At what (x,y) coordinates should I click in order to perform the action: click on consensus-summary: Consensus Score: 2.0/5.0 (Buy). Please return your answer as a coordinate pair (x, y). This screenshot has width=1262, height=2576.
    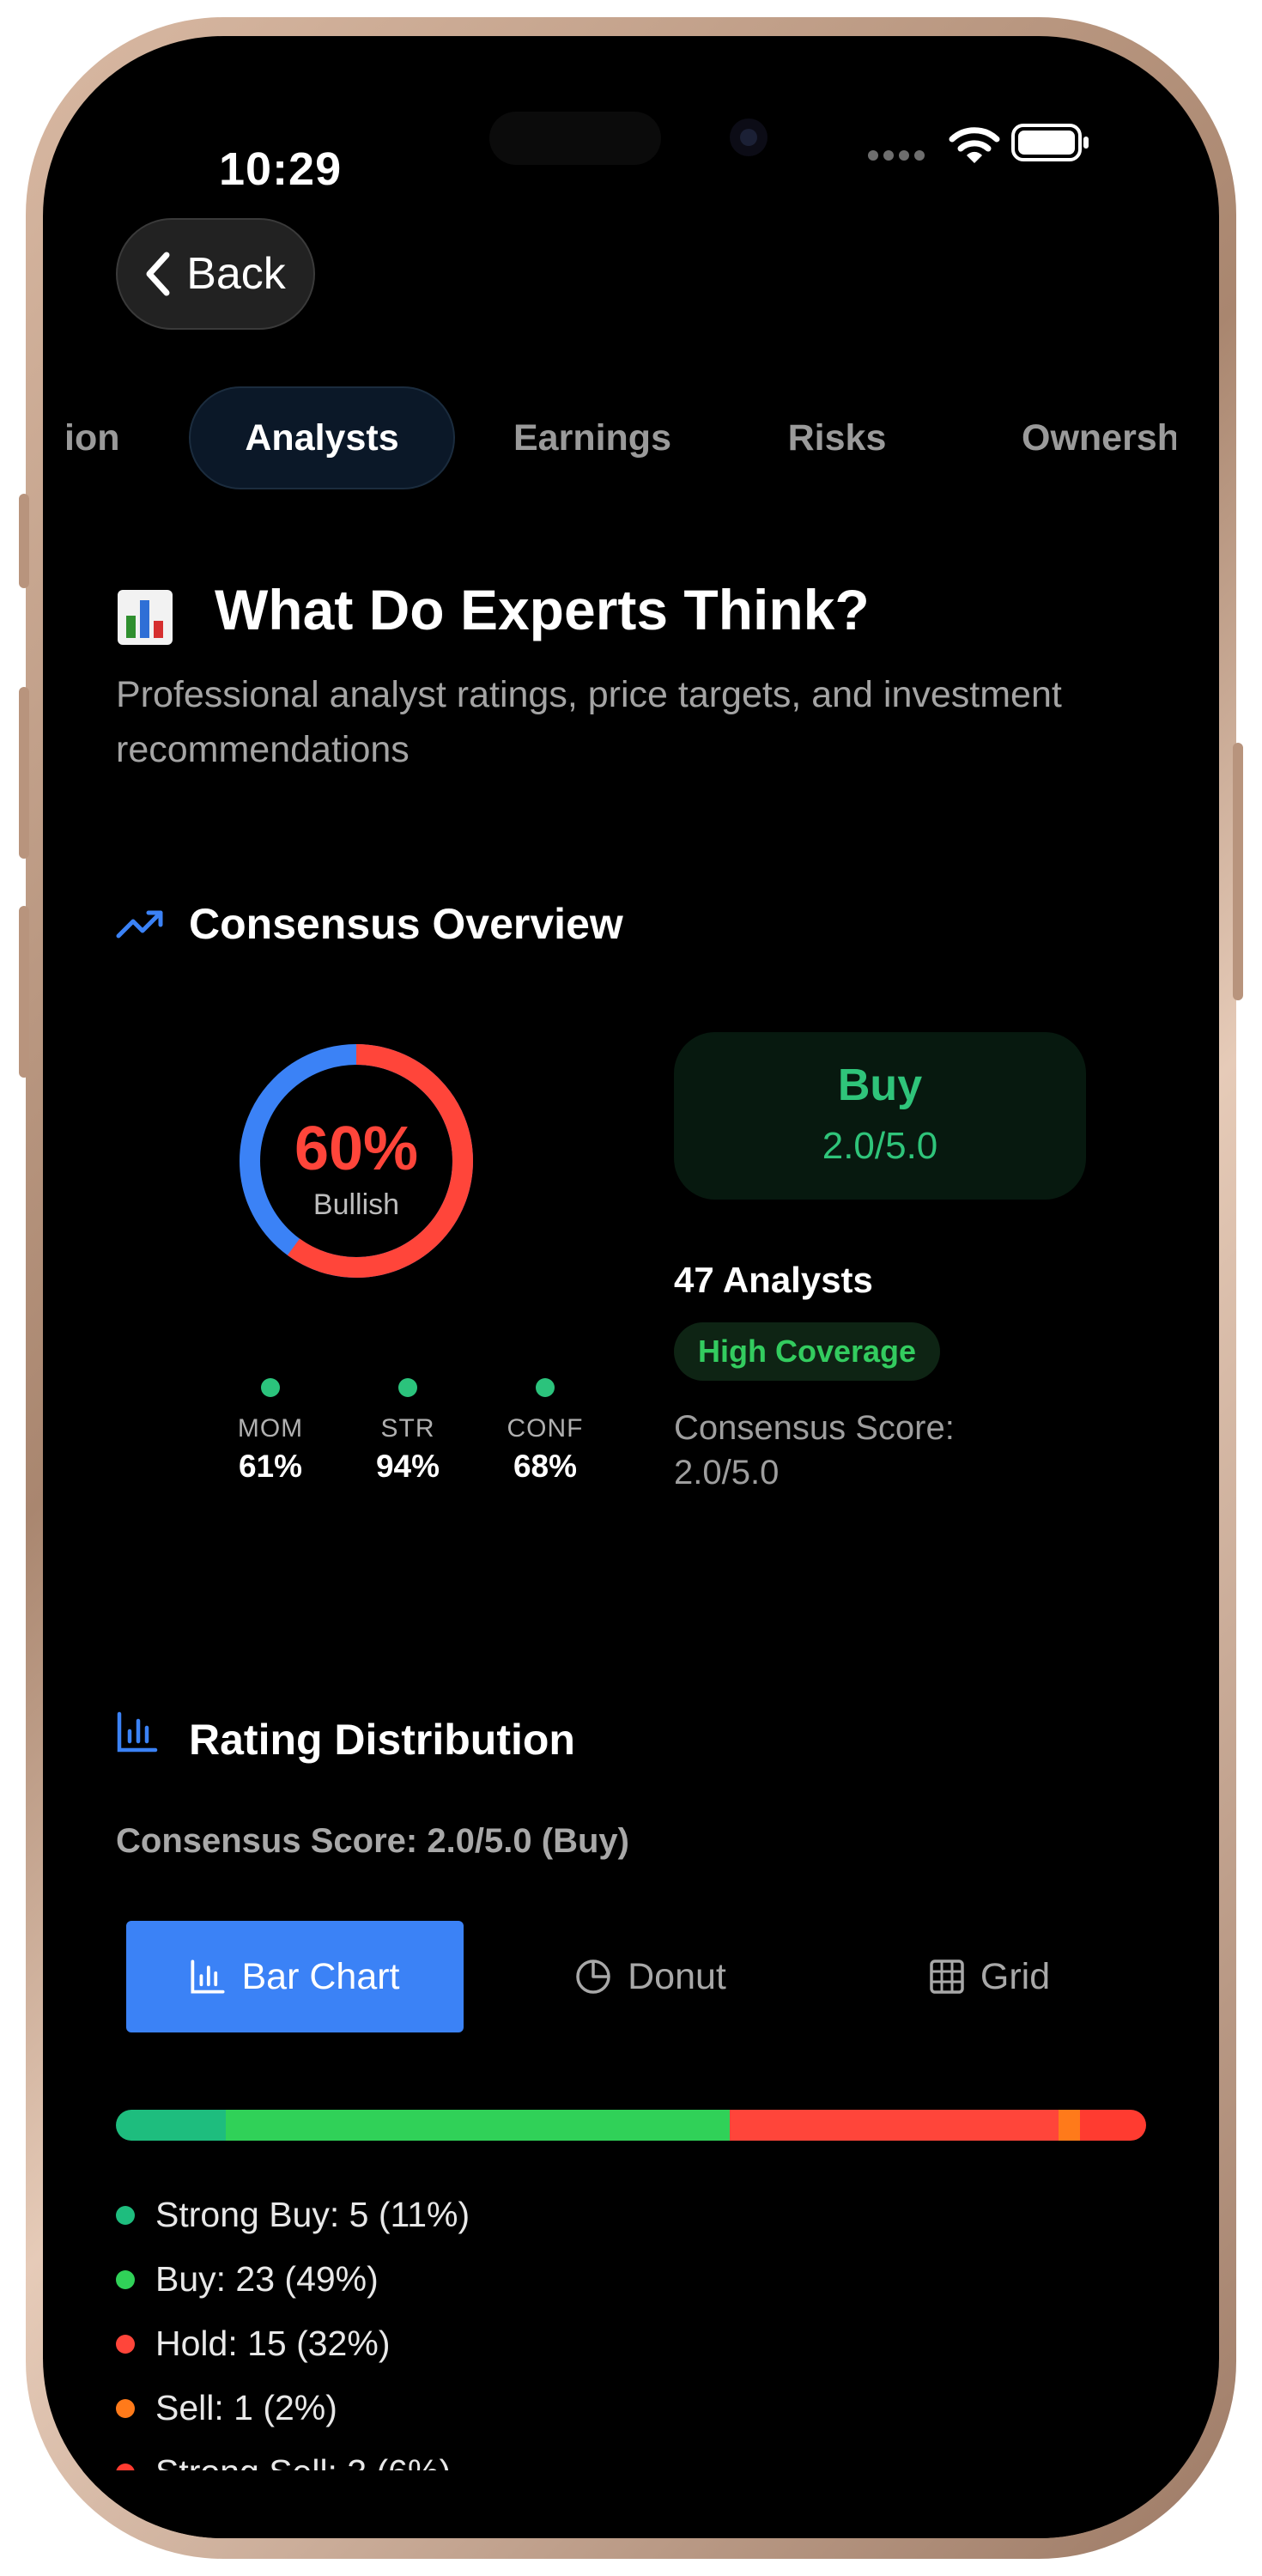
    Looking at the image, I should click on (373, 1841).